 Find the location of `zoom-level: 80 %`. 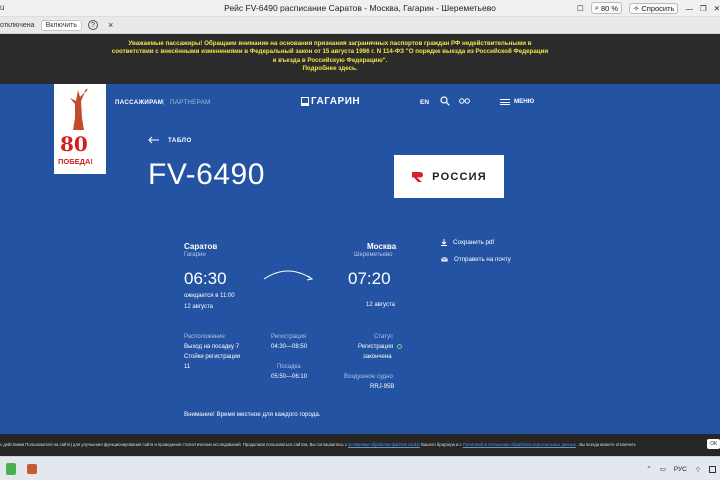

zoom-level: 80 % is located at coordinates (609, 8).